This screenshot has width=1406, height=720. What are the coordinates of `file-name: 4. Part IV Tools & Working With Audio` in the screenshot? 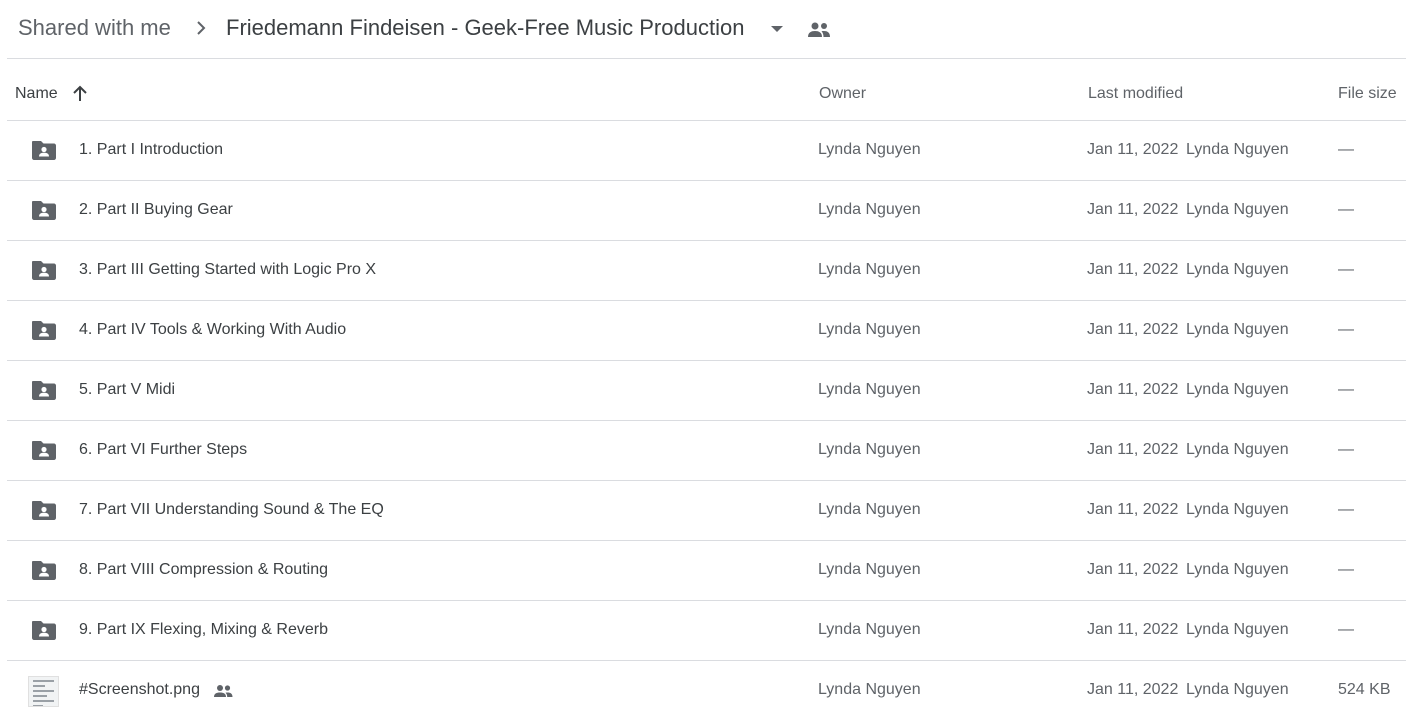 It's located at (213, 329).